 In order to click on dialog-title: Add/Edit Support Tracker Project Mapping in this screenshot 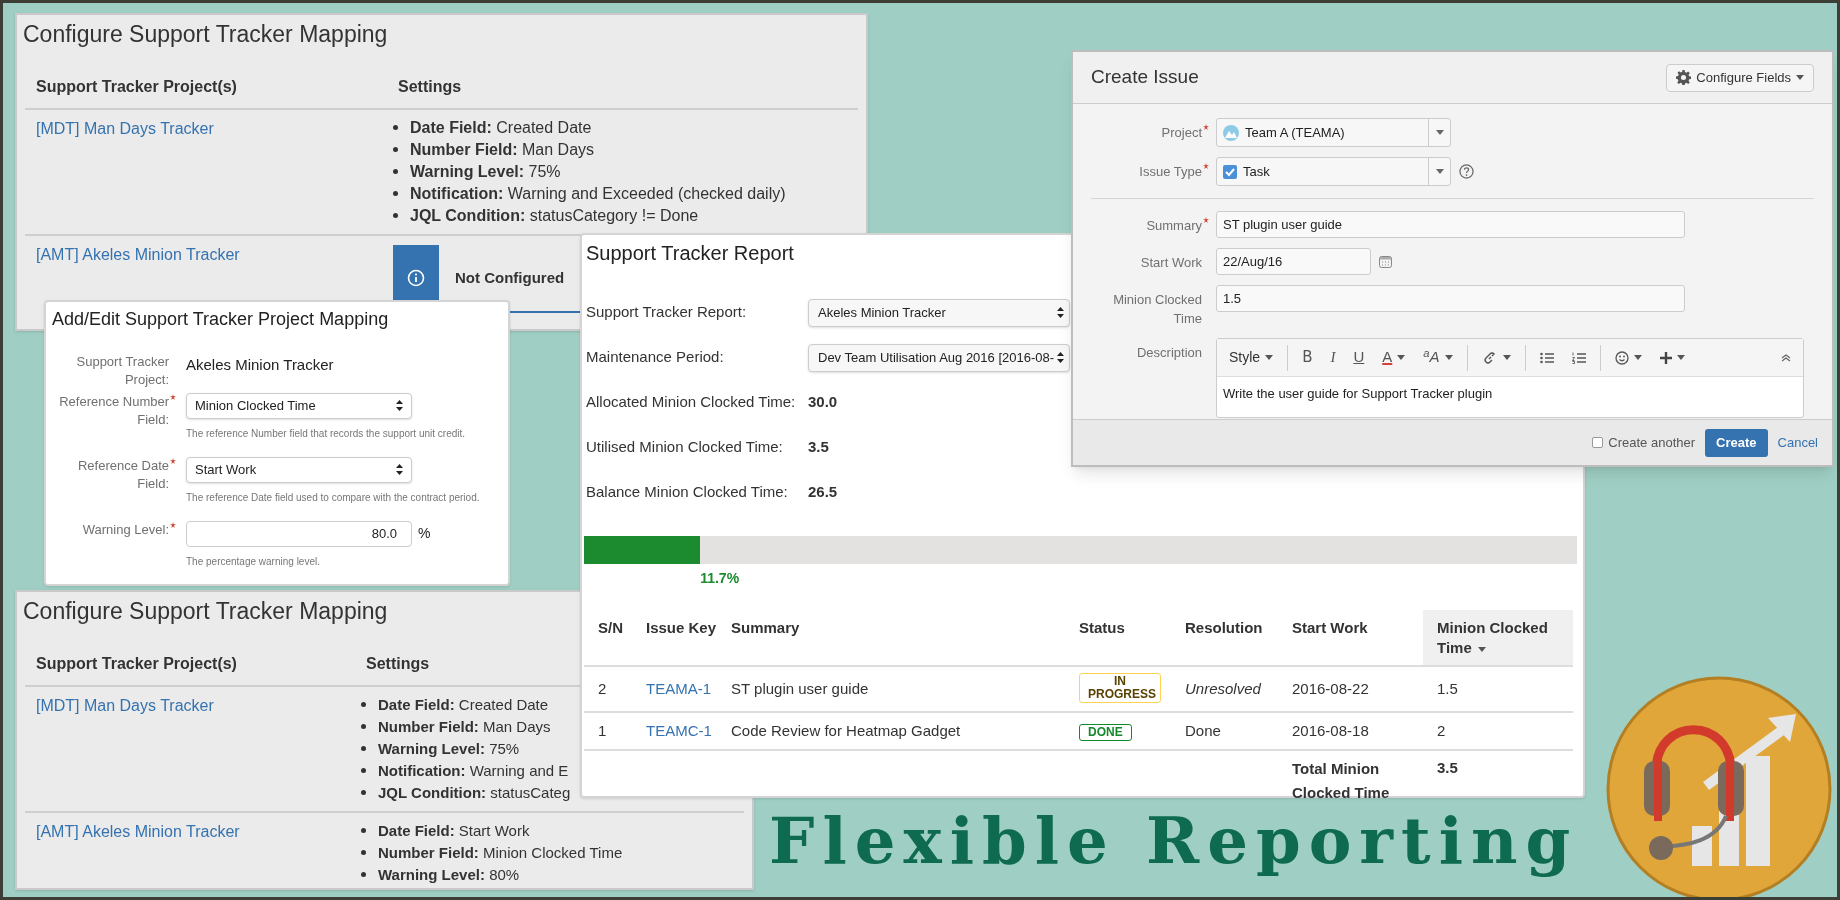, I will do `click(220, 319)`.